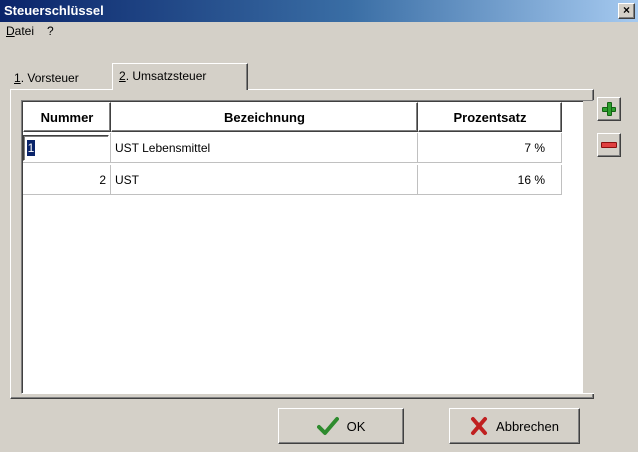 This screenshot has height=452, width=638. I want to click on check-icon, so click(327, 426).